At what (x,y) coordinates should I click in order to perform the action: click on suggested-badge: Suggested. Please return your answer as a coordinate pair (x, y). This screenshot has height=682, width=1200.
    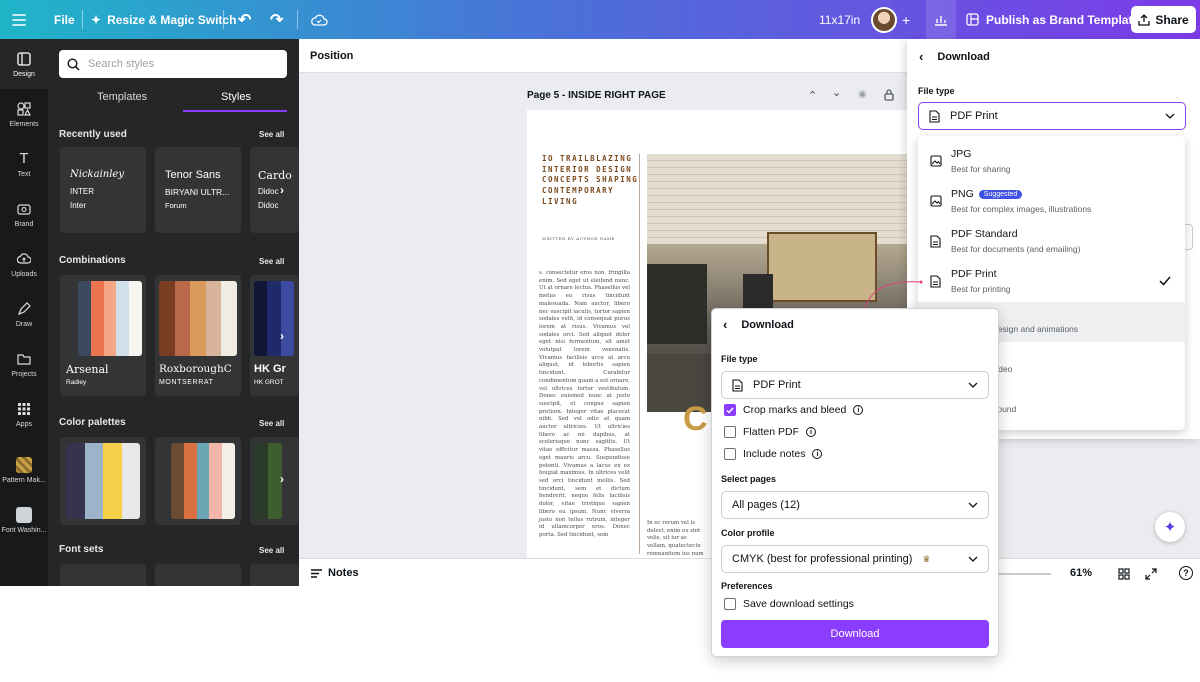
    Looking at the image, I should click on (1000, 194).